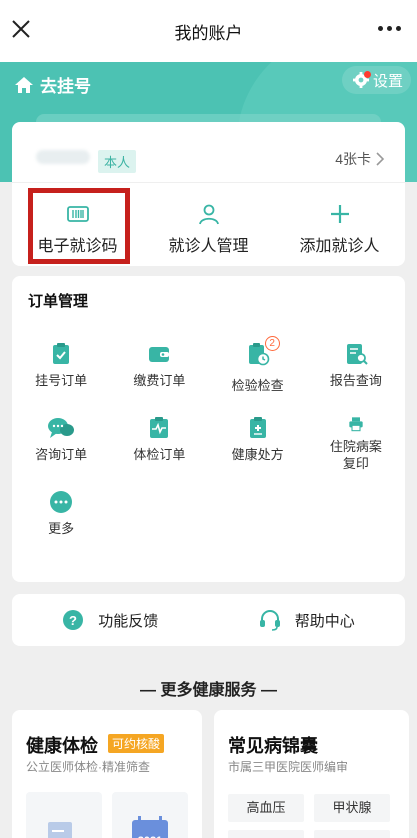 The image size is (417, 838). Describe the element at coordinates (61, 444) in the screenshot. I see `consult-orders-item: 咨询订单` at that location.